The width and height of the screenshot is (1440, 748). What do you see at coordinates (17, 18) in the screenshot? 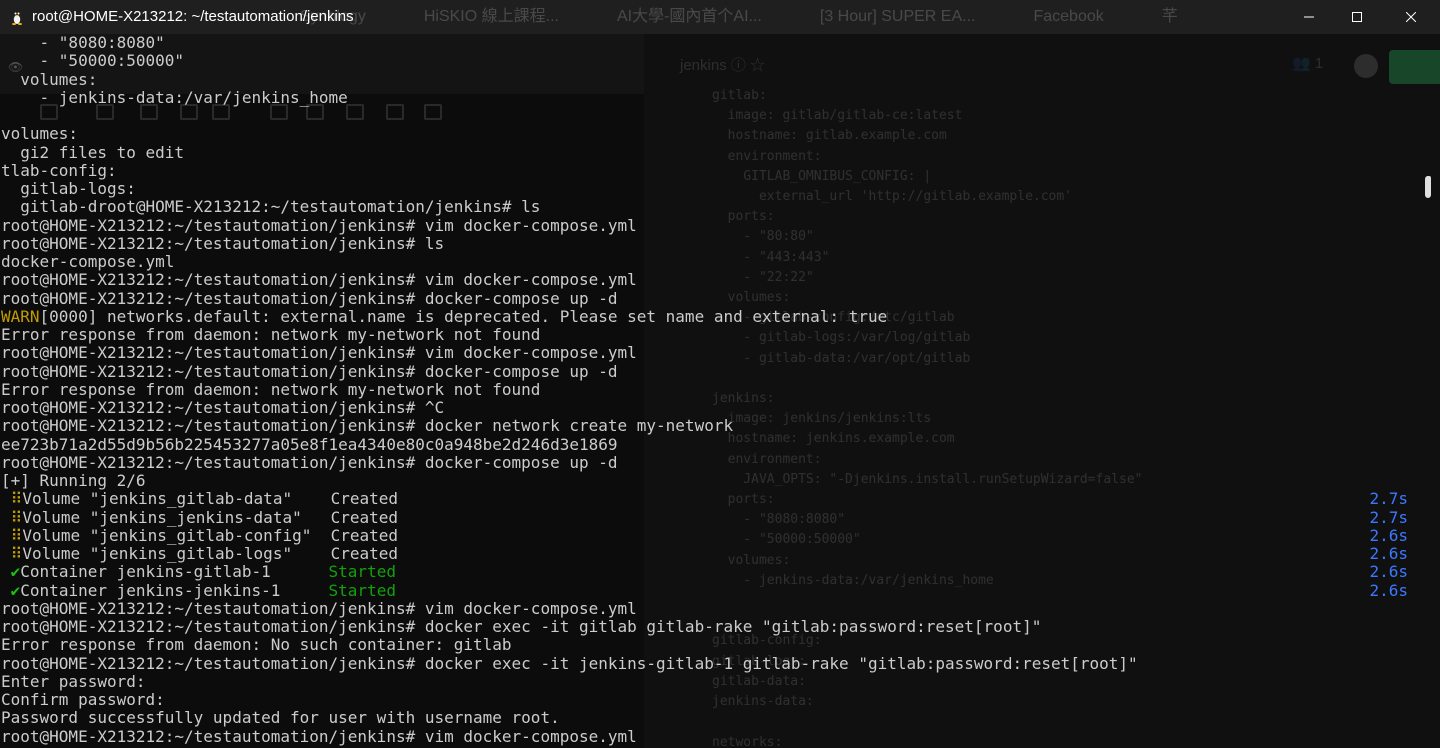
I see `linux-penguin-icon` at bounding box center [17, 18].